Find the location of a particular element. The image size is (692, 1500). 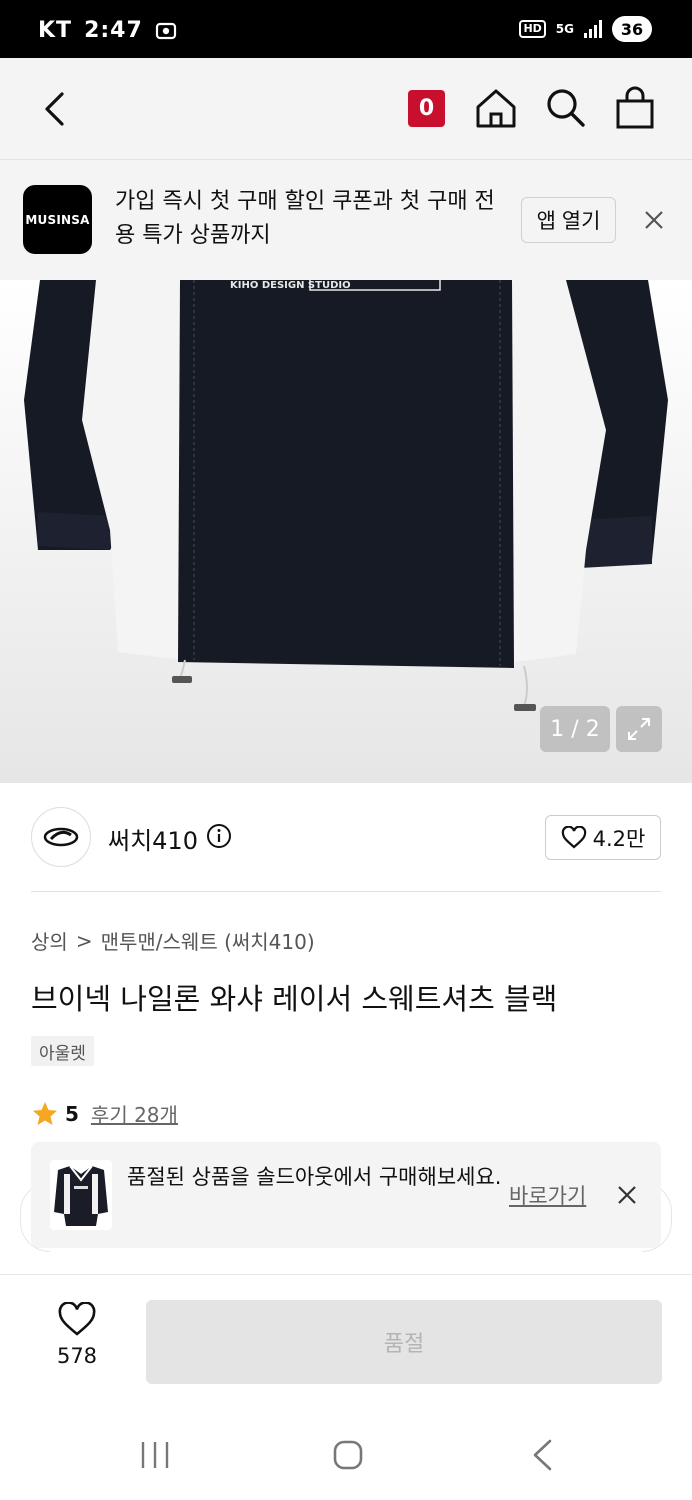

brand-row: 써치410 4.2만 is located at coordinates (346, 837).